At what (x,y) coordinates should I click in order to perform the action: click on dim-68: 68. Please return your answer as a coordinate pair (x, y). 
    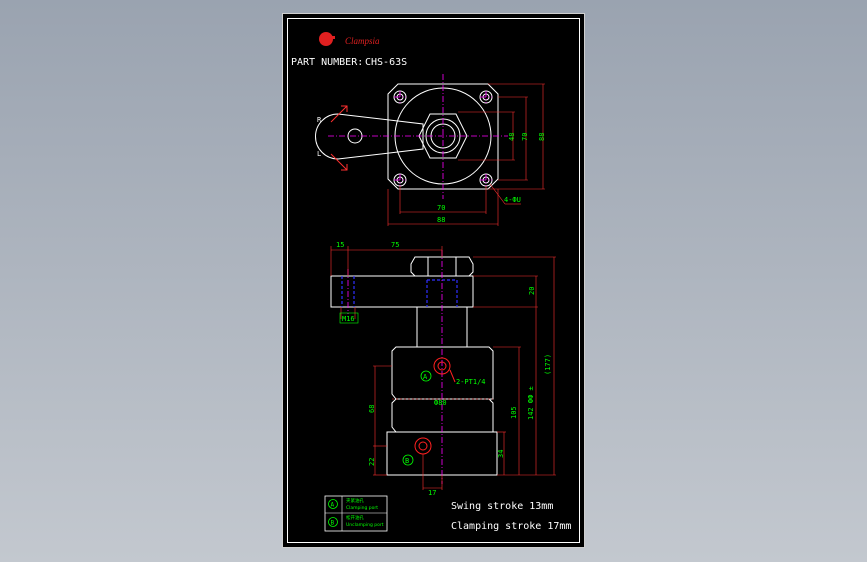
    Looking at the image, I should click on (372, 409).